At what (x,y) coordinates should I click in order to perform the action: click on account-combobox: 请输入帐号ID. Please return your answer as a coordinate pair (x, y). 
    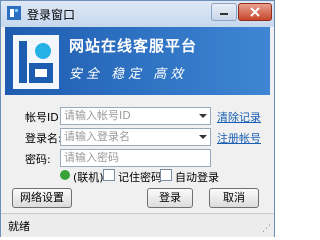
    Looking at the image, I should click on (135, 116).